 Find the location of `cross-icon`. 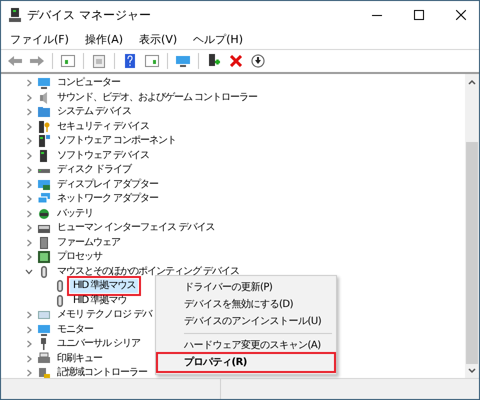

cross-icon is located at coordinates (236, 61).